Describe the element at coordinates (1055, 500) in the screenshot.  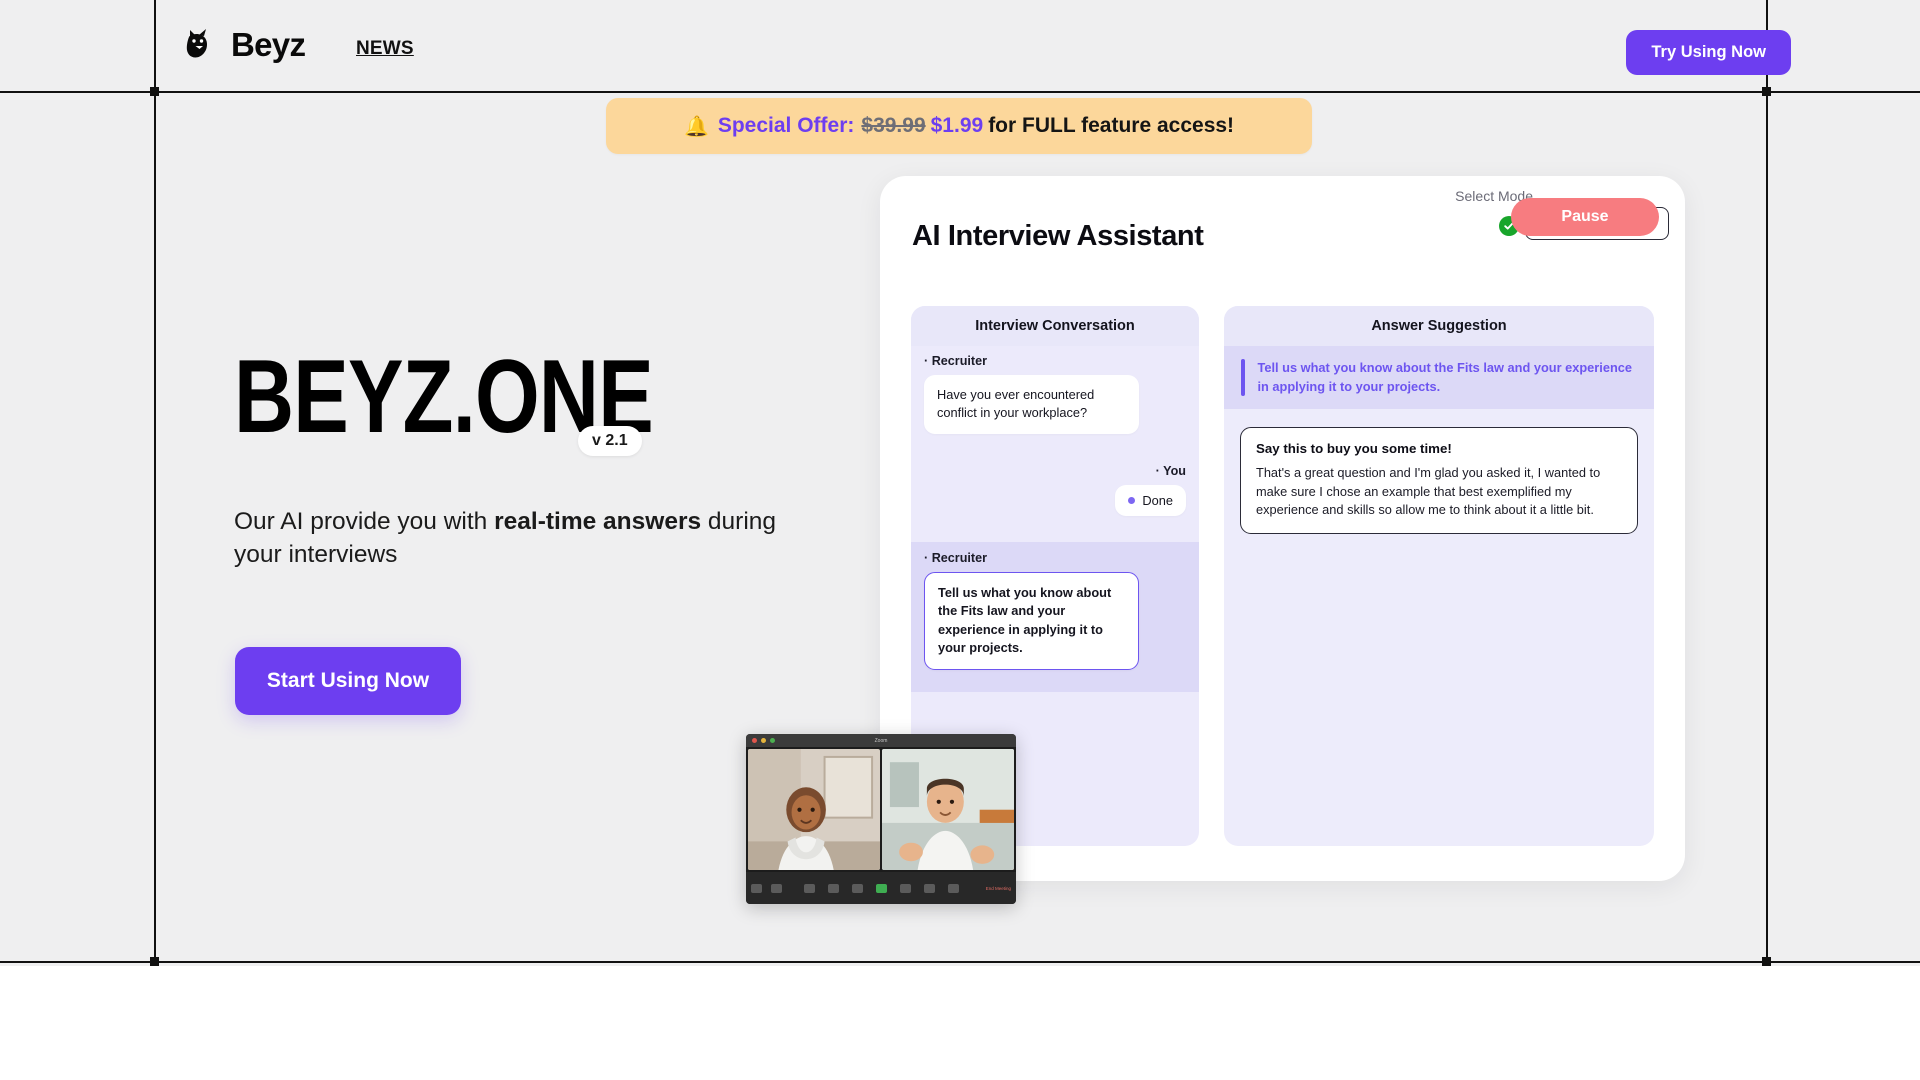
I see `done-chip-row: Done` at that location.